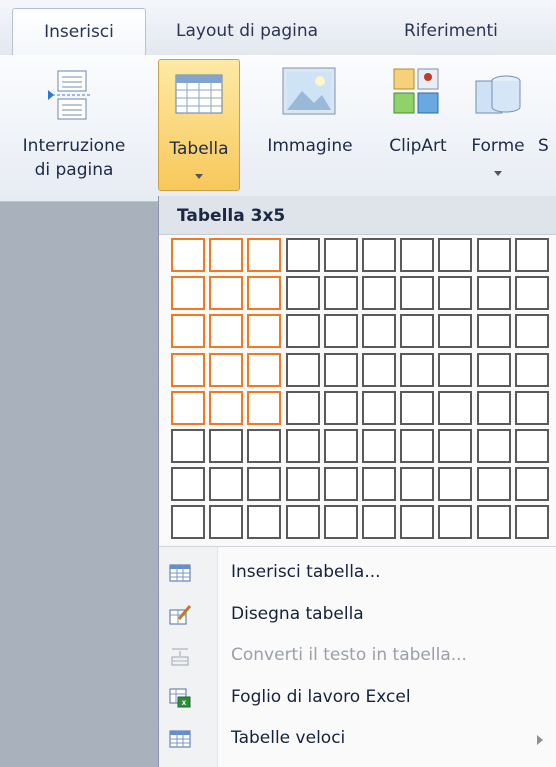 The width and height of the screenshot is (556, 767). What do you see at coordinates (357, 215) in the screenshot?
I see `table-size-header: Tabella 3x5` at bounding box center [357, 215].